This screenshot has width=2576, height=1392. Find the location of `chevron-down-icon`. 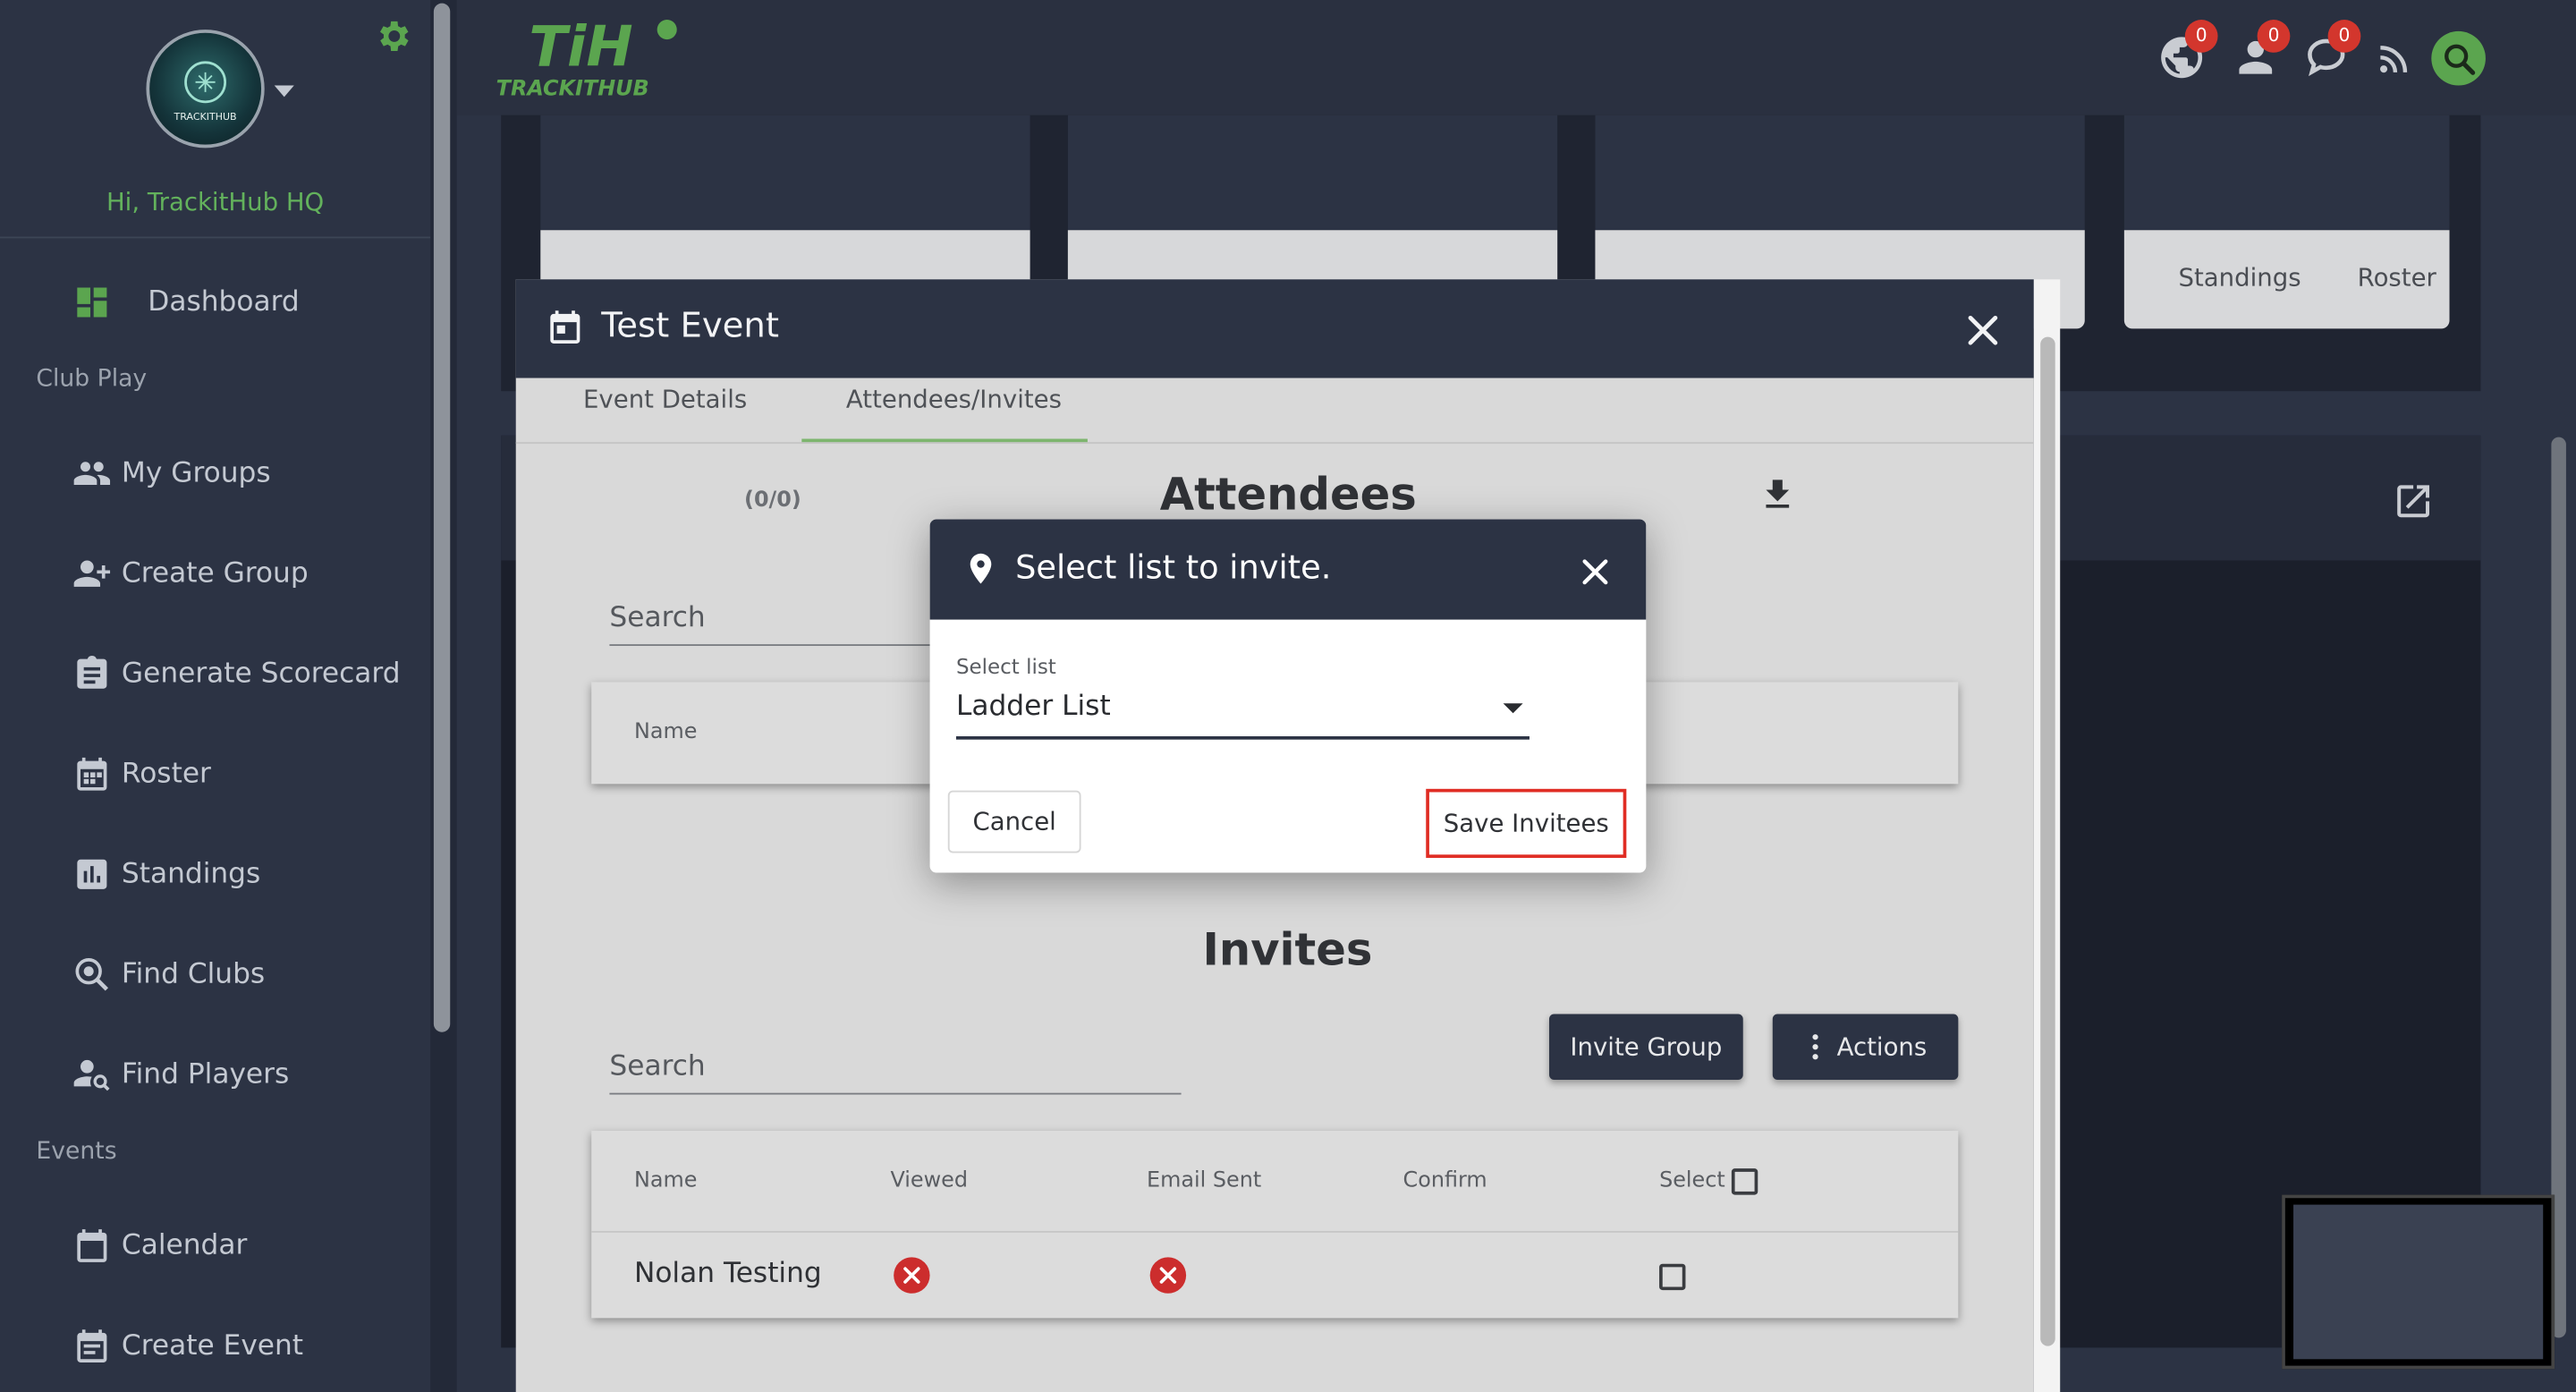

chevron-down-icon is located at coordinates (1513, 708).